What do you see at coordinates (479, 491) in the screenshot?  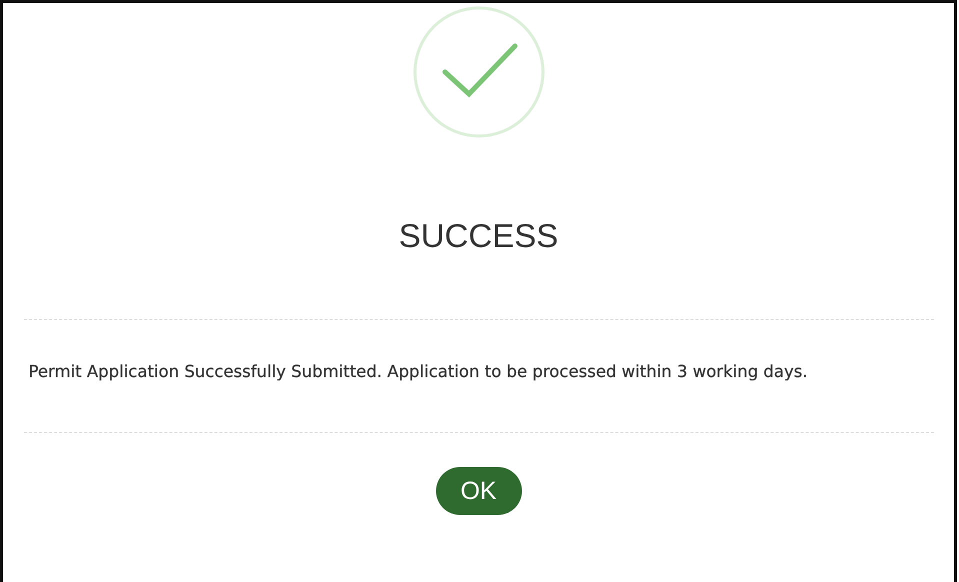 I see `ok-button: OK` at bounding box center [479, 491].